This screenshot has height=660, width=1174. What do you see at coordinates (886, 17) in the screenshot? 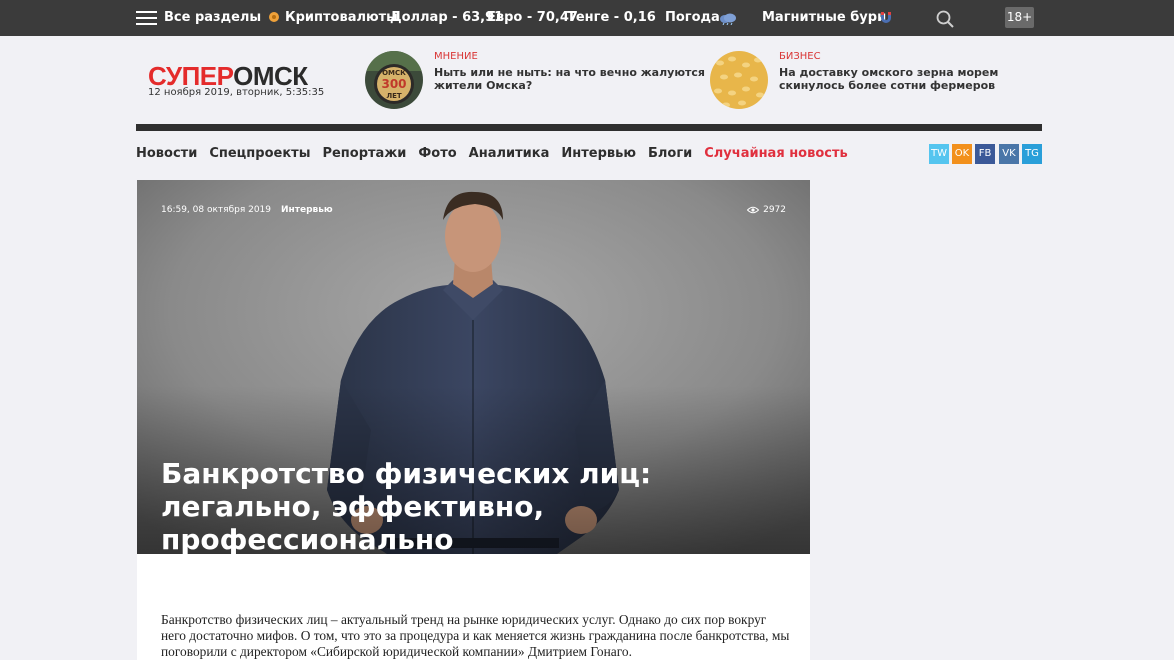
I see `magnet-icon` at bounding box center [886, 17].